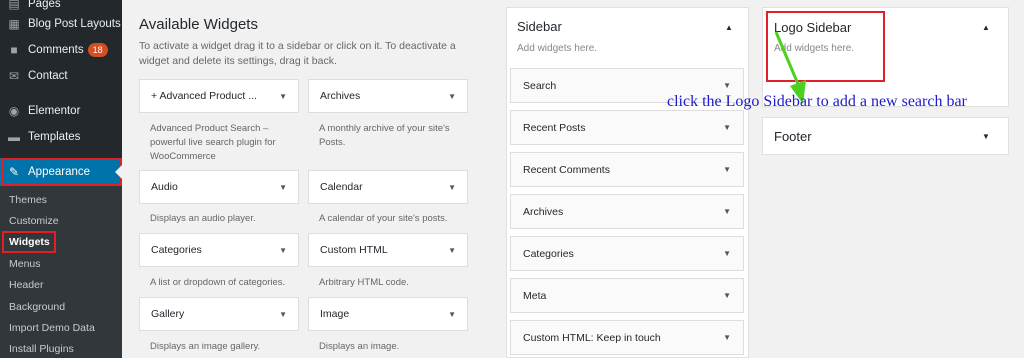 Image resolution: width=1024 pixels, height=358 pixels. I want to click on annotation-arrow-shaft, so click(787, 58).